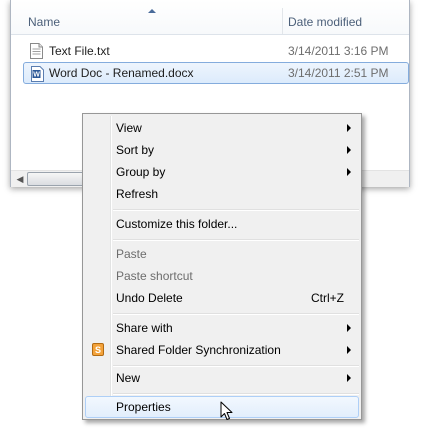  I want to click on scrollbar-thumb, so click(58, 179).